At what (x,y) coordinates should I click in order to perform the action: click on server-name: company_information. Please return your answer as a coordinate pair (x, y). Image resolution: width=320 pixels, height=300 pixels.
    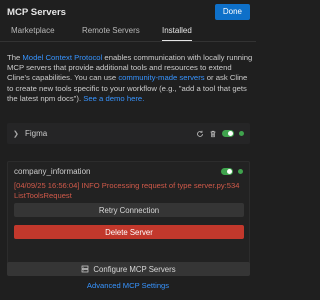
    Looking at the image, I should click on (52, 171).